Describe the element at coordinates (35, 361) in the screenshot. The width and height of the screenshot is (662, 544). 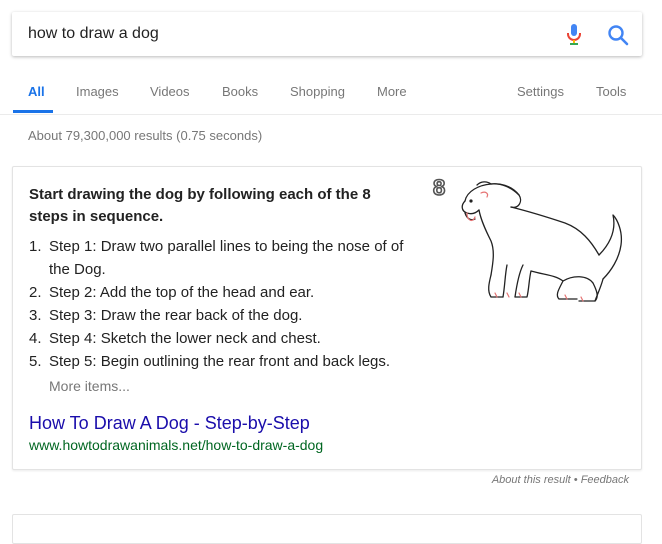
I see `step-number: 5.` at that location.